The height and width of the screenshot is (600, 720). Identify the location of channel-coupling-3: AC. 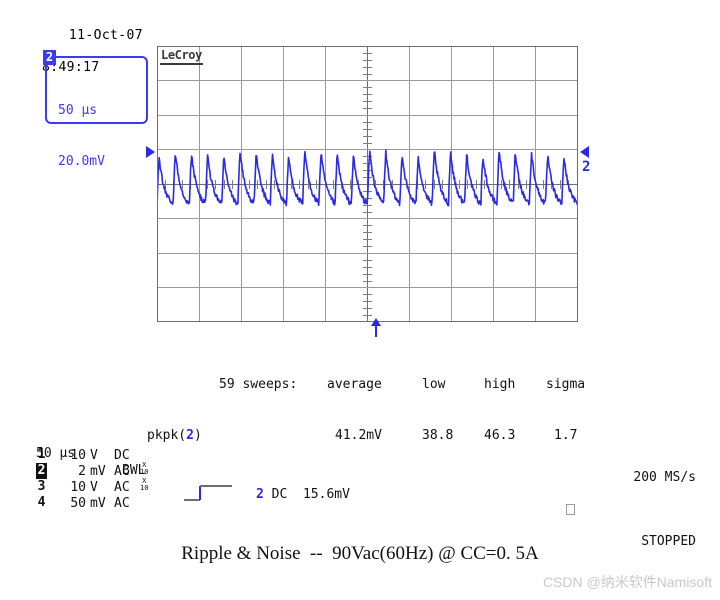
(122, 487).